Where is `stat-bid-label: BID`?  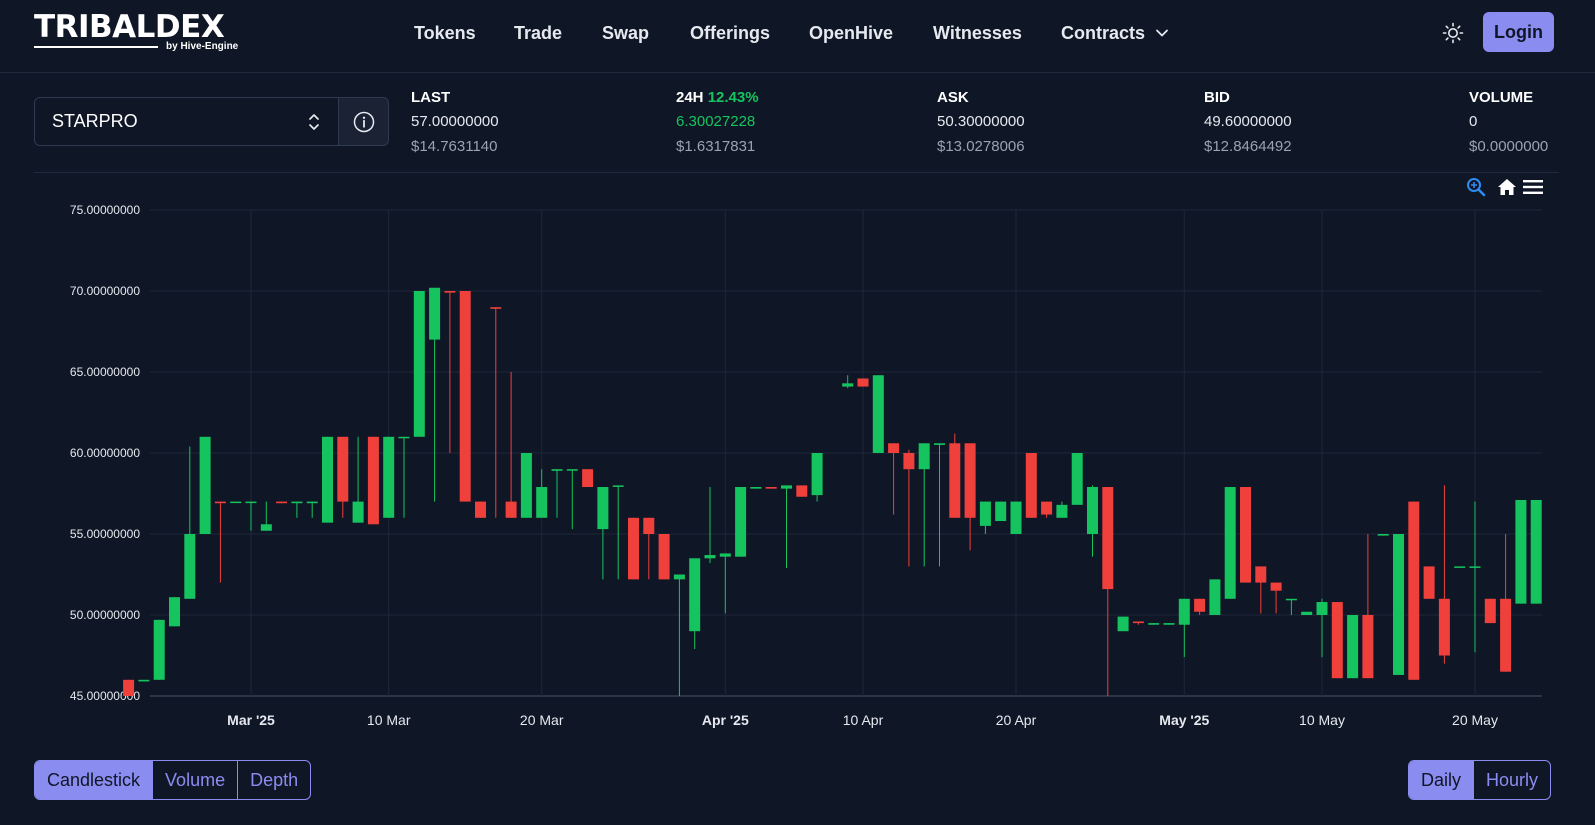 stat-bid-label: BID is located at coordinates (1217, 97).